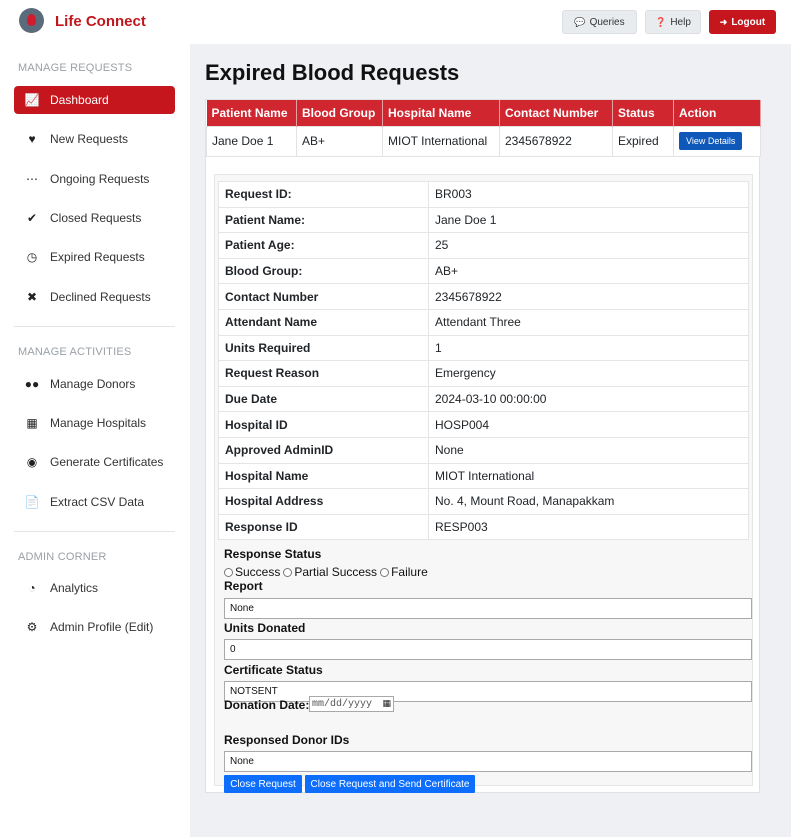 This screenshot has height=837, width=791. Describe the element at coordinates (107, 462) in the screenshot. I see `sidebar-item-label: Generate Certificates` at that location.